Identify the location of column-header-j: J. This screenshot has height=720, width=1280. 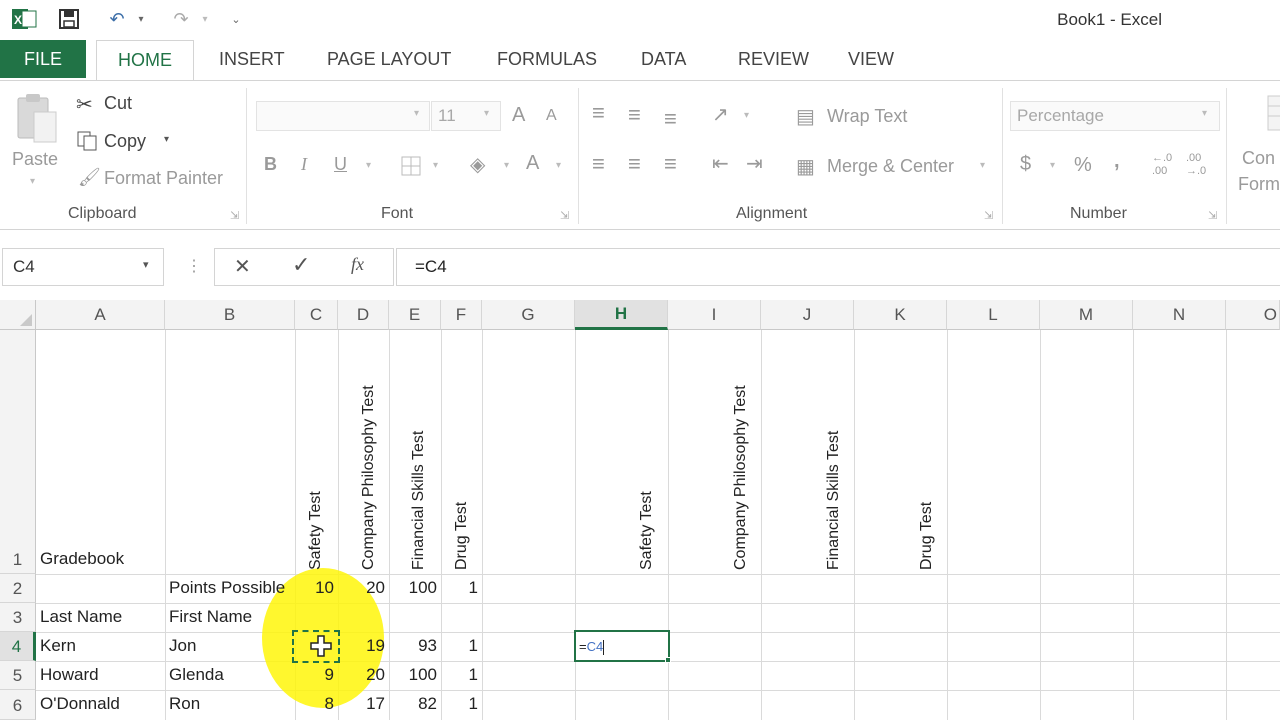
(807, 315).